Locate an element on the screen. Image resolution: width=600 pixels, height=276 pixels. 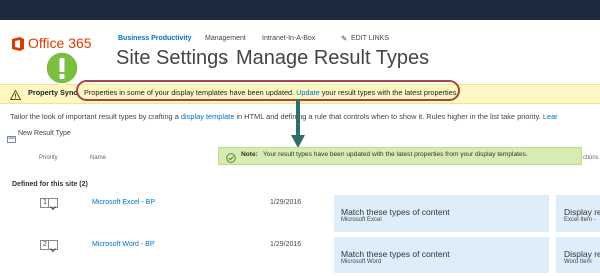
display-subtitle: Word Item is located at coordinates (578, 262).